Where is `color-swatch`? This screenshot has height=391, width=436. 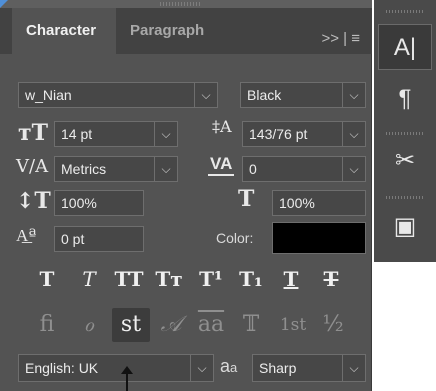 color-swatch is located at coordinates (319, 238).